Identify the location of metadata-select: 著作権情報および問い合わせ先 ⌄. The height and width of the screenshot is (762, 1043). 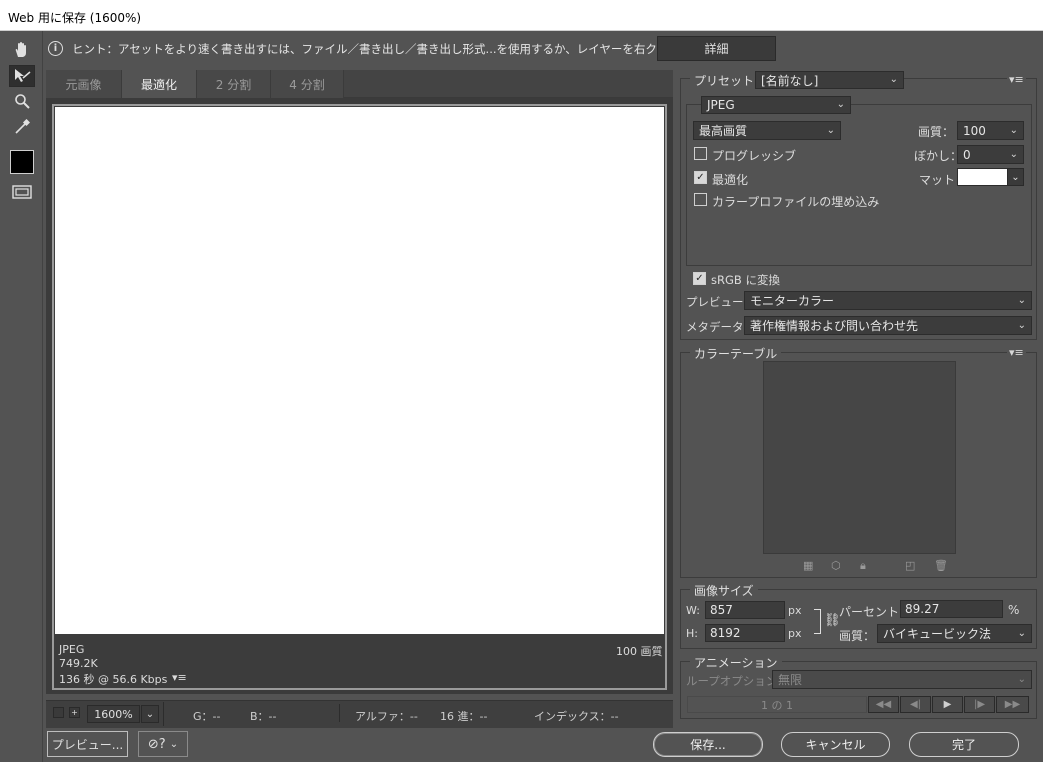
(888, 325).